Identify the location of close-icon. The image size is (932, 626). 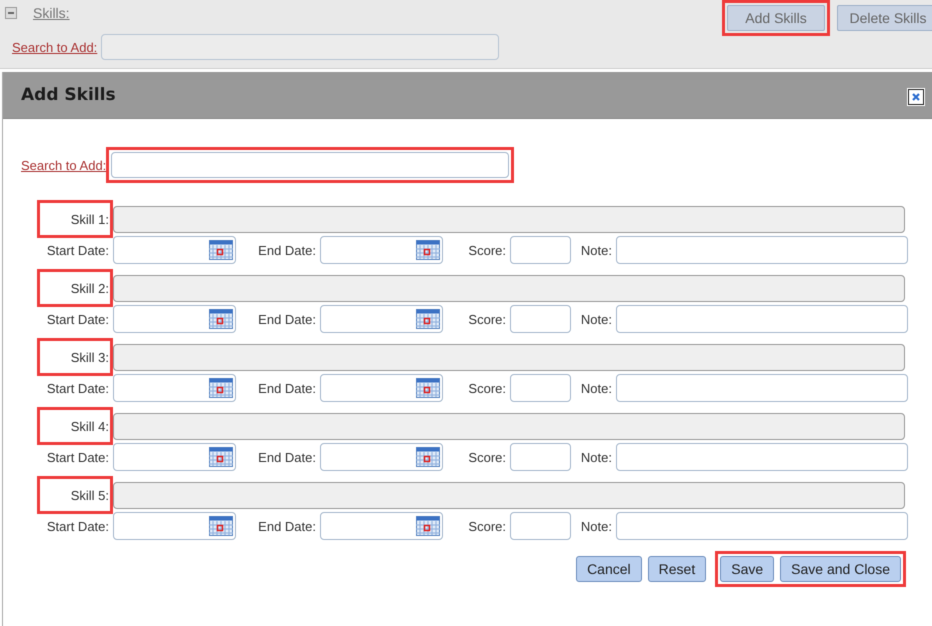
(916, 97).